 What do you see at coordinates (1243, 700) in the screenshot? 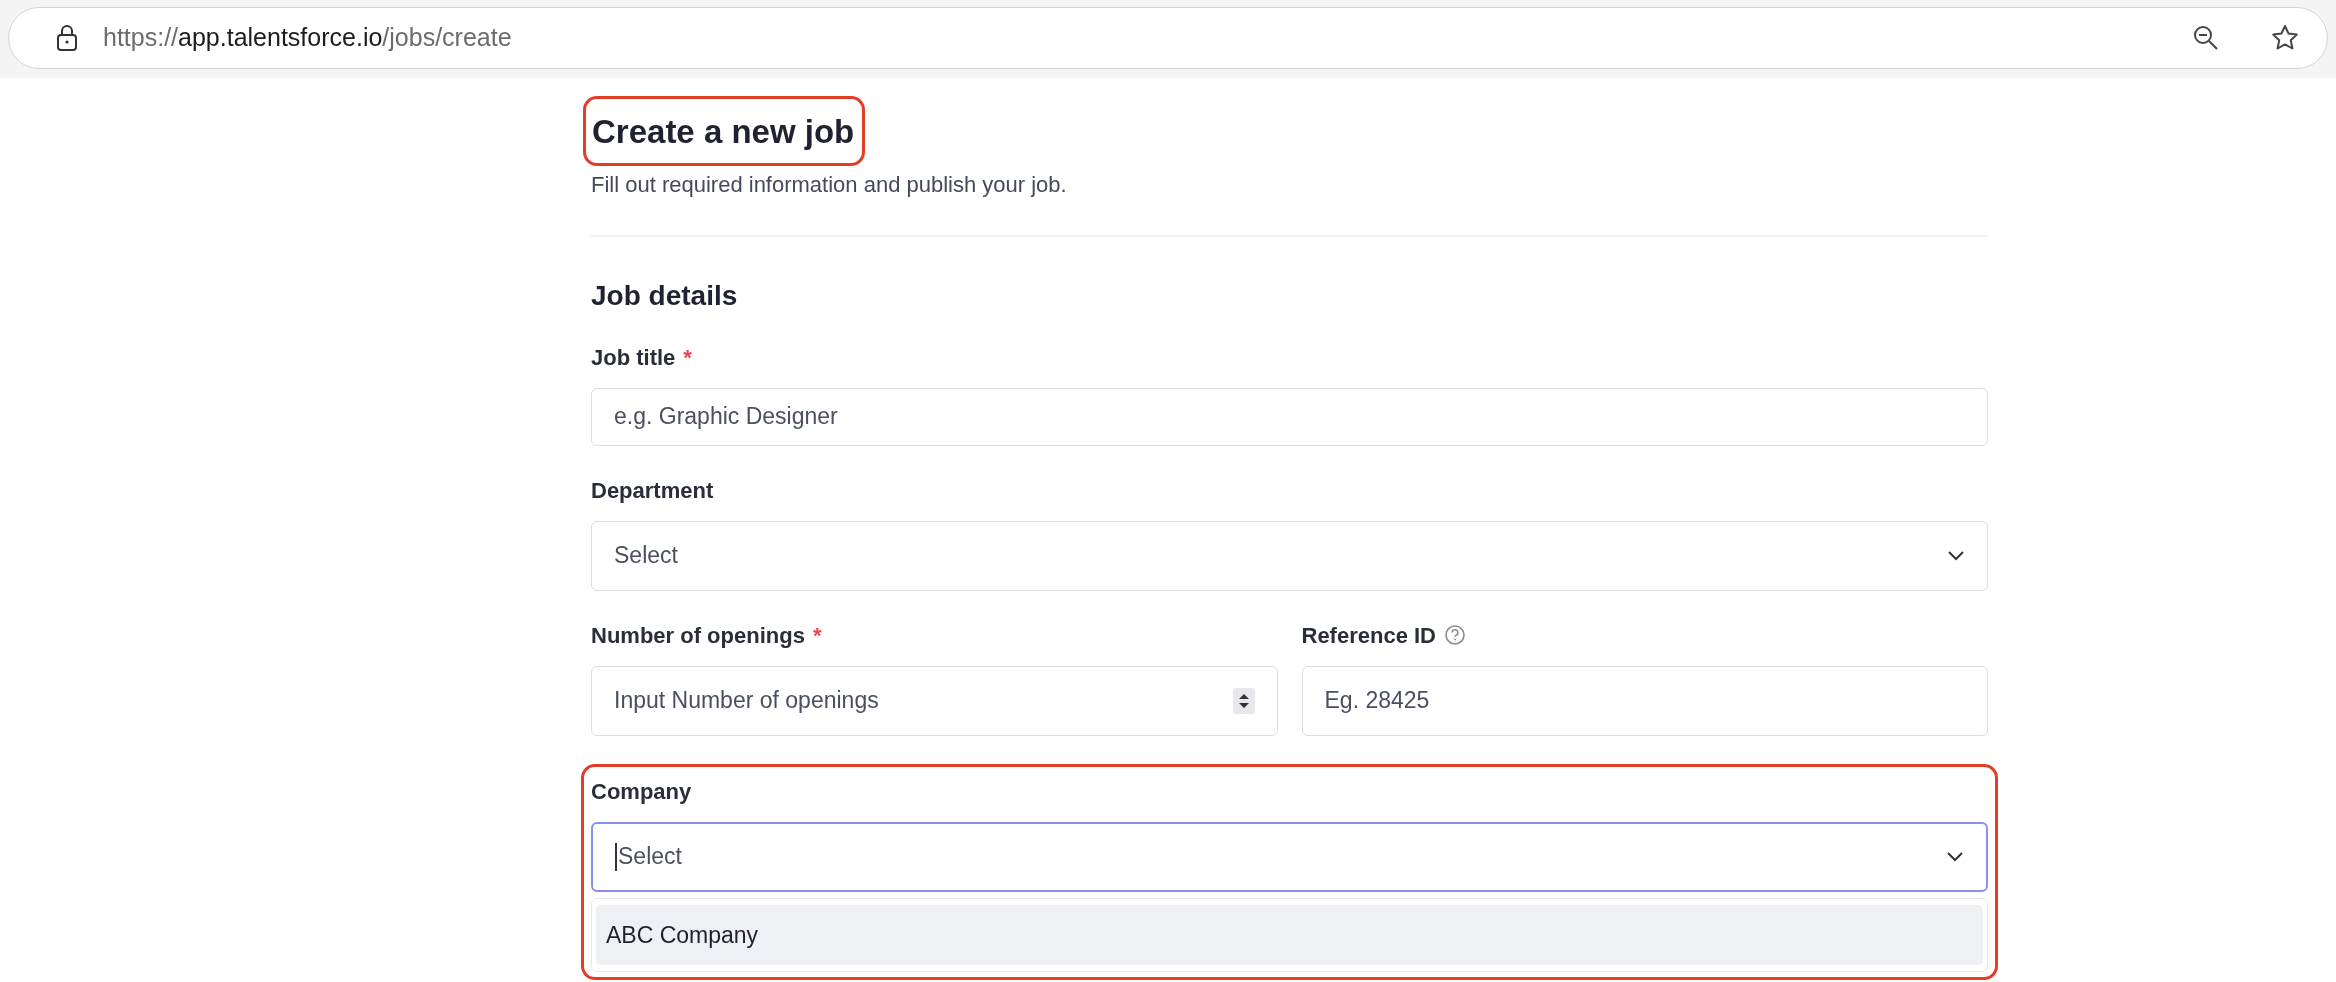
I see `spinner-icon` at bounding box center [1243, 700].